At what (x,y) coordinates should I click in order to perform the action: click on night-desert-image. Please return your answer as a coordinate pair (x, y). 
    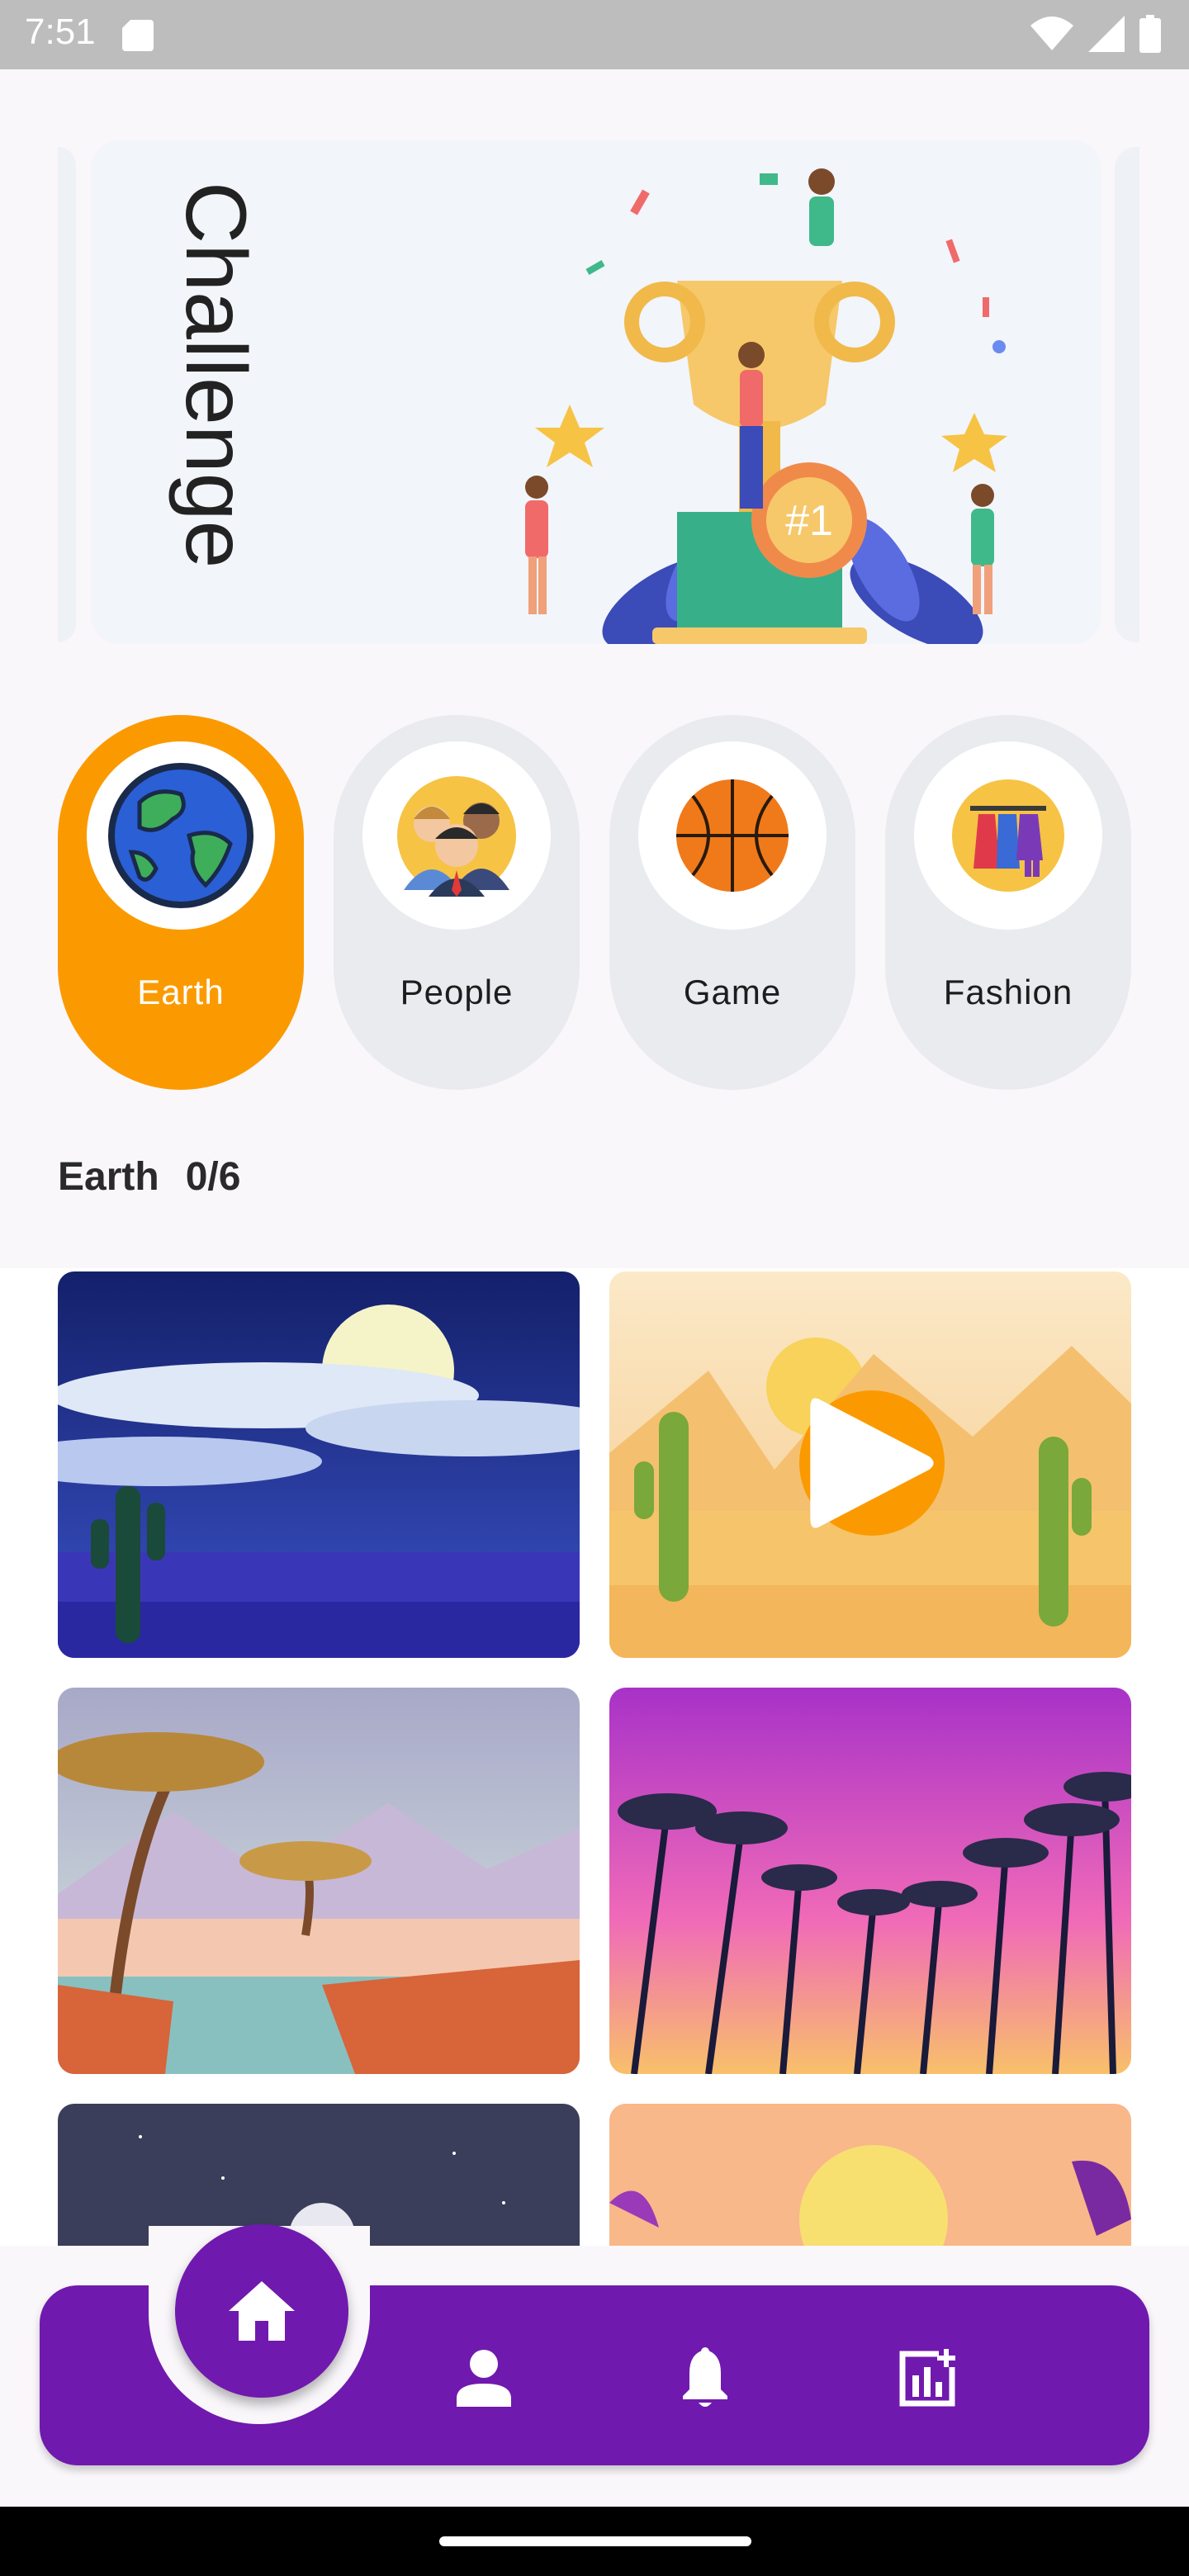
    Looking at the image, I should click on (319, 1464).